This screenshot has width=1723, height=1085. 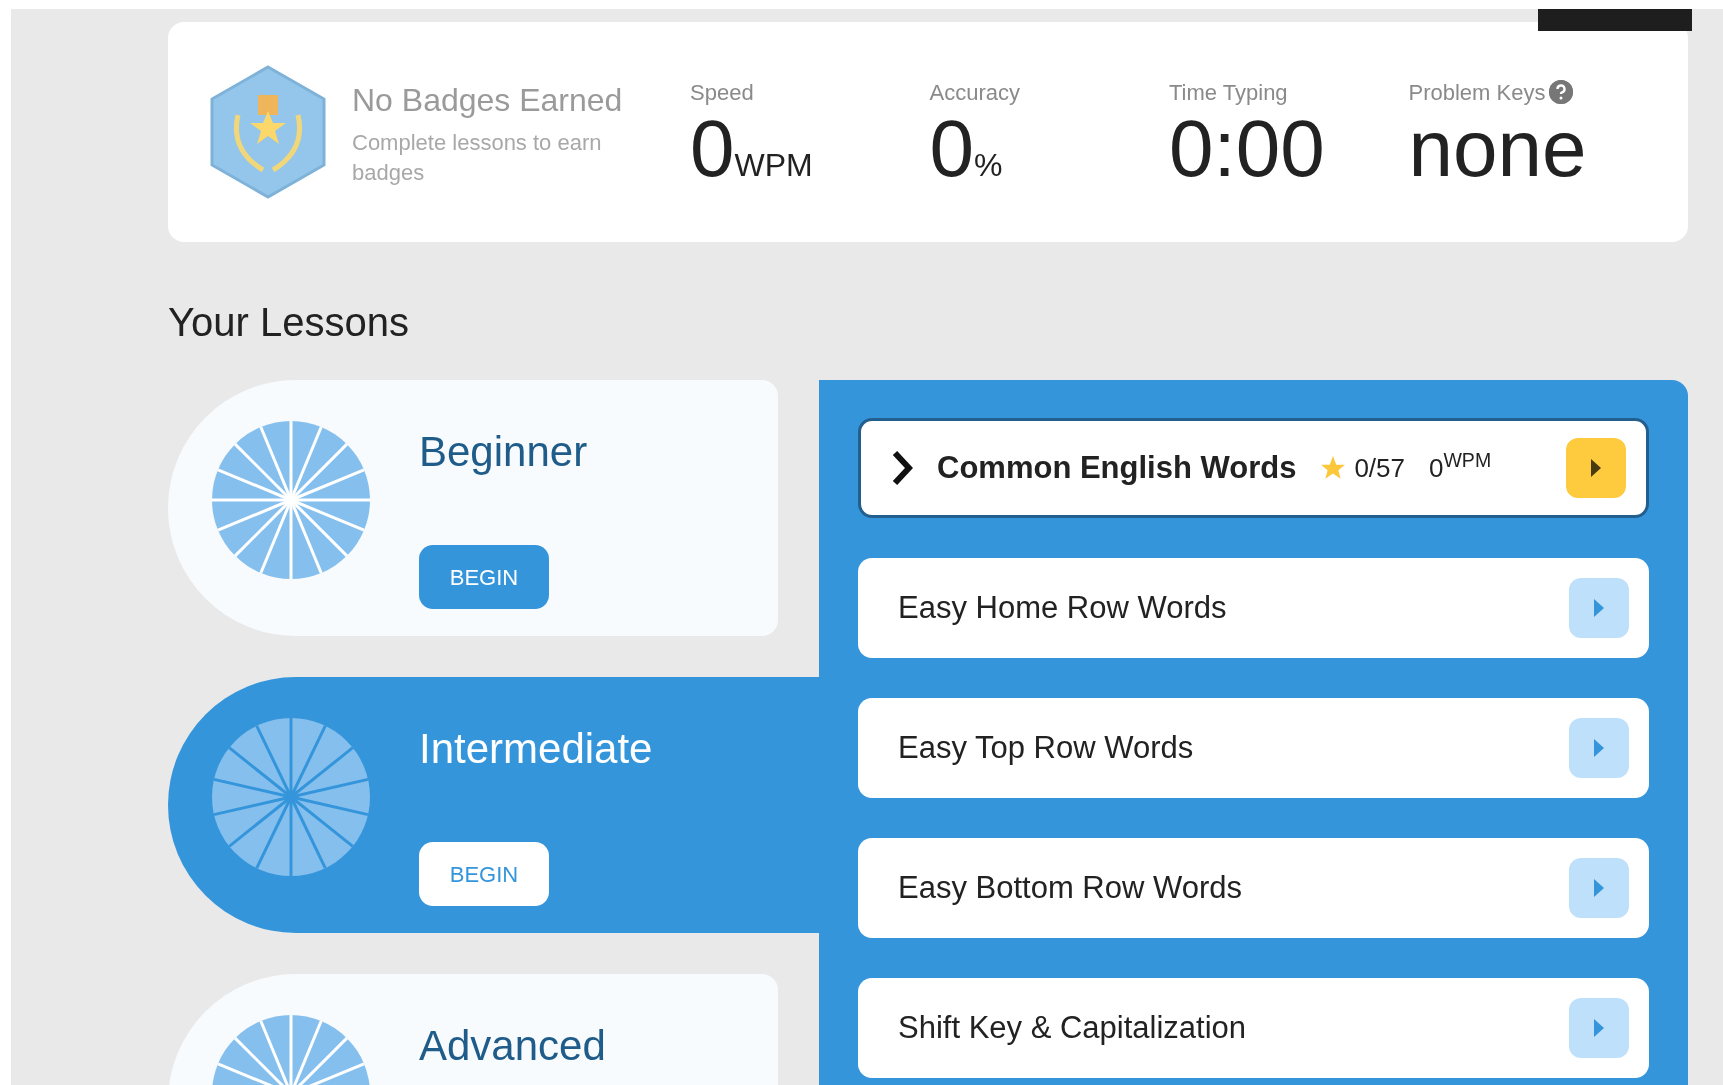 I want to click on star-icon, so click(x=1333, y=468).